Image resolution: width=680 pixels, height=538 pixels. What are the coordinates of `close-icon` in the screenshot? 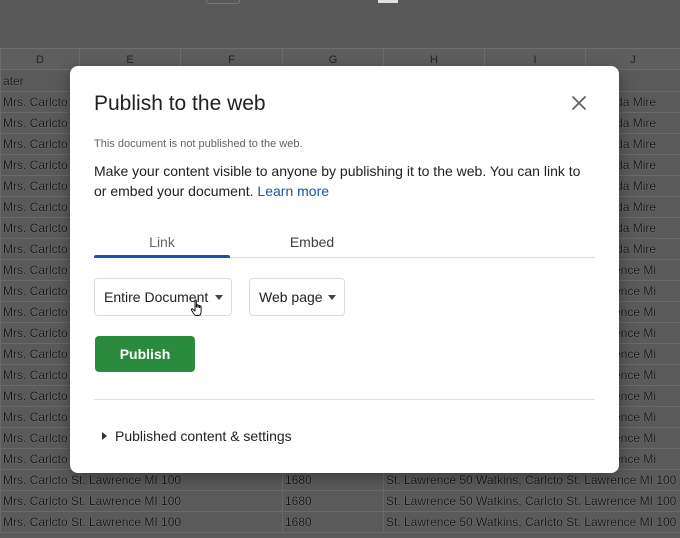 It's located at (579, 103).